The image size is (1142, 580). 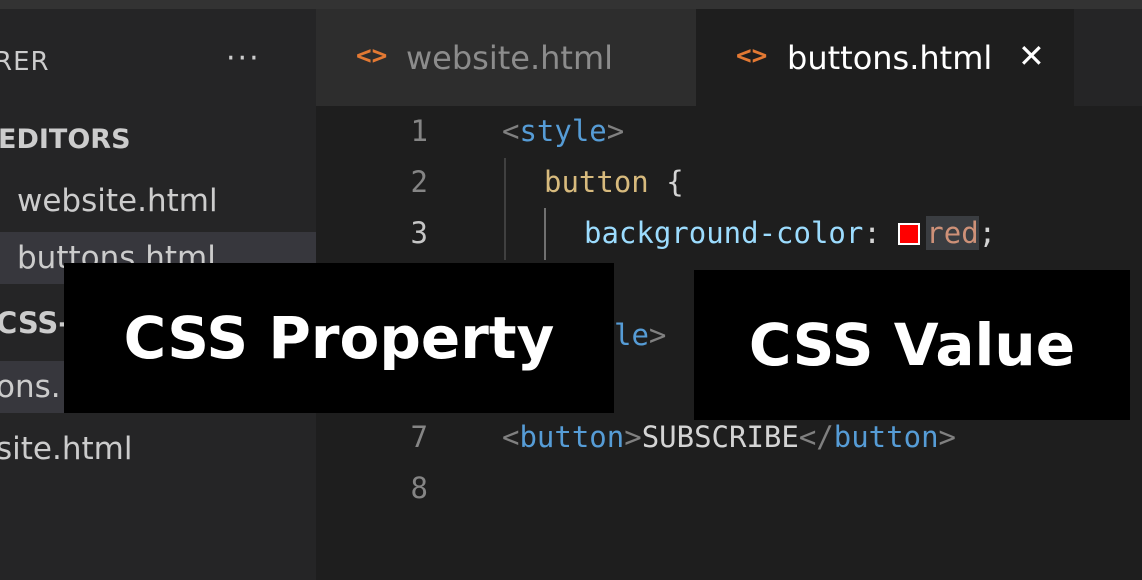 What do you see at coordinates (890, 58) in the screenshot?
I see `tab-label: buttons.html` at bounding box center [890, 58].